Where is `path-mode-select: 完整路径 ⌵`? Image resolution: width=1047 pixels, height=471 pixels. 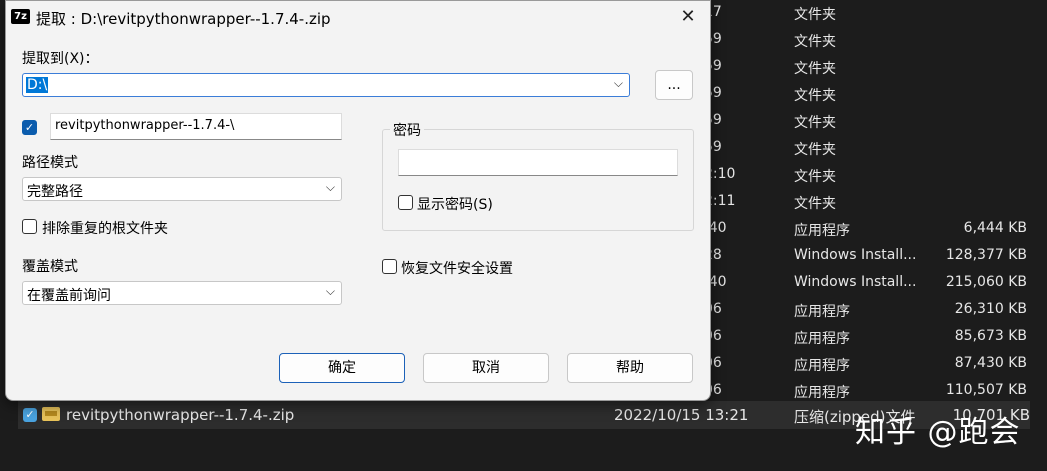
path-mode-select: 完整路径 ⌵ is located at coordinates (182, 189).